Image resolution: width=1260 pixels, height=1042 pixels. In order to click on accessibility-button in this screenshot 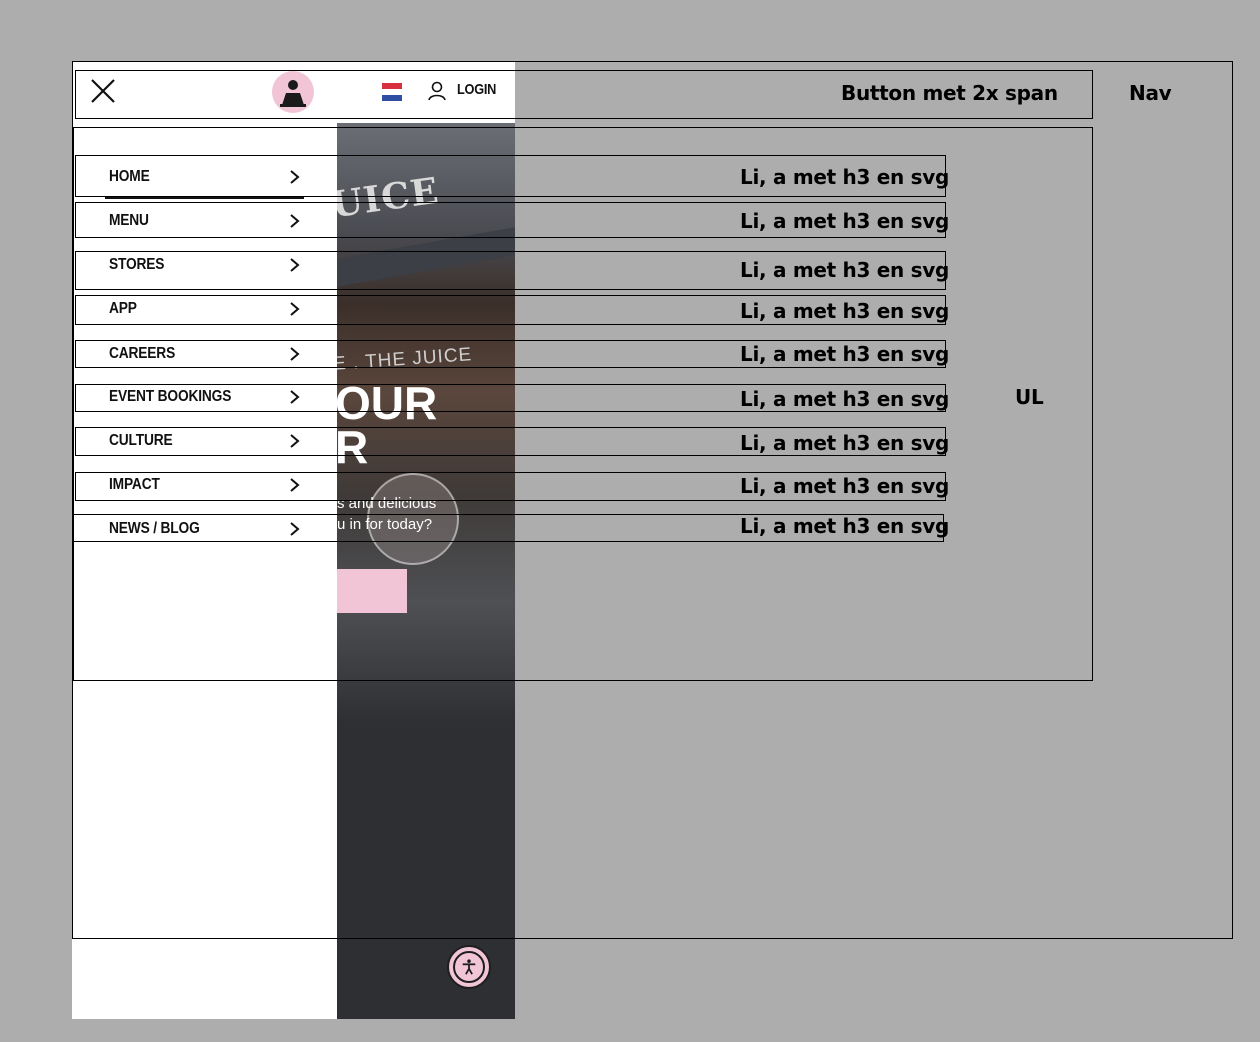, I will do `click(469, 967)`.